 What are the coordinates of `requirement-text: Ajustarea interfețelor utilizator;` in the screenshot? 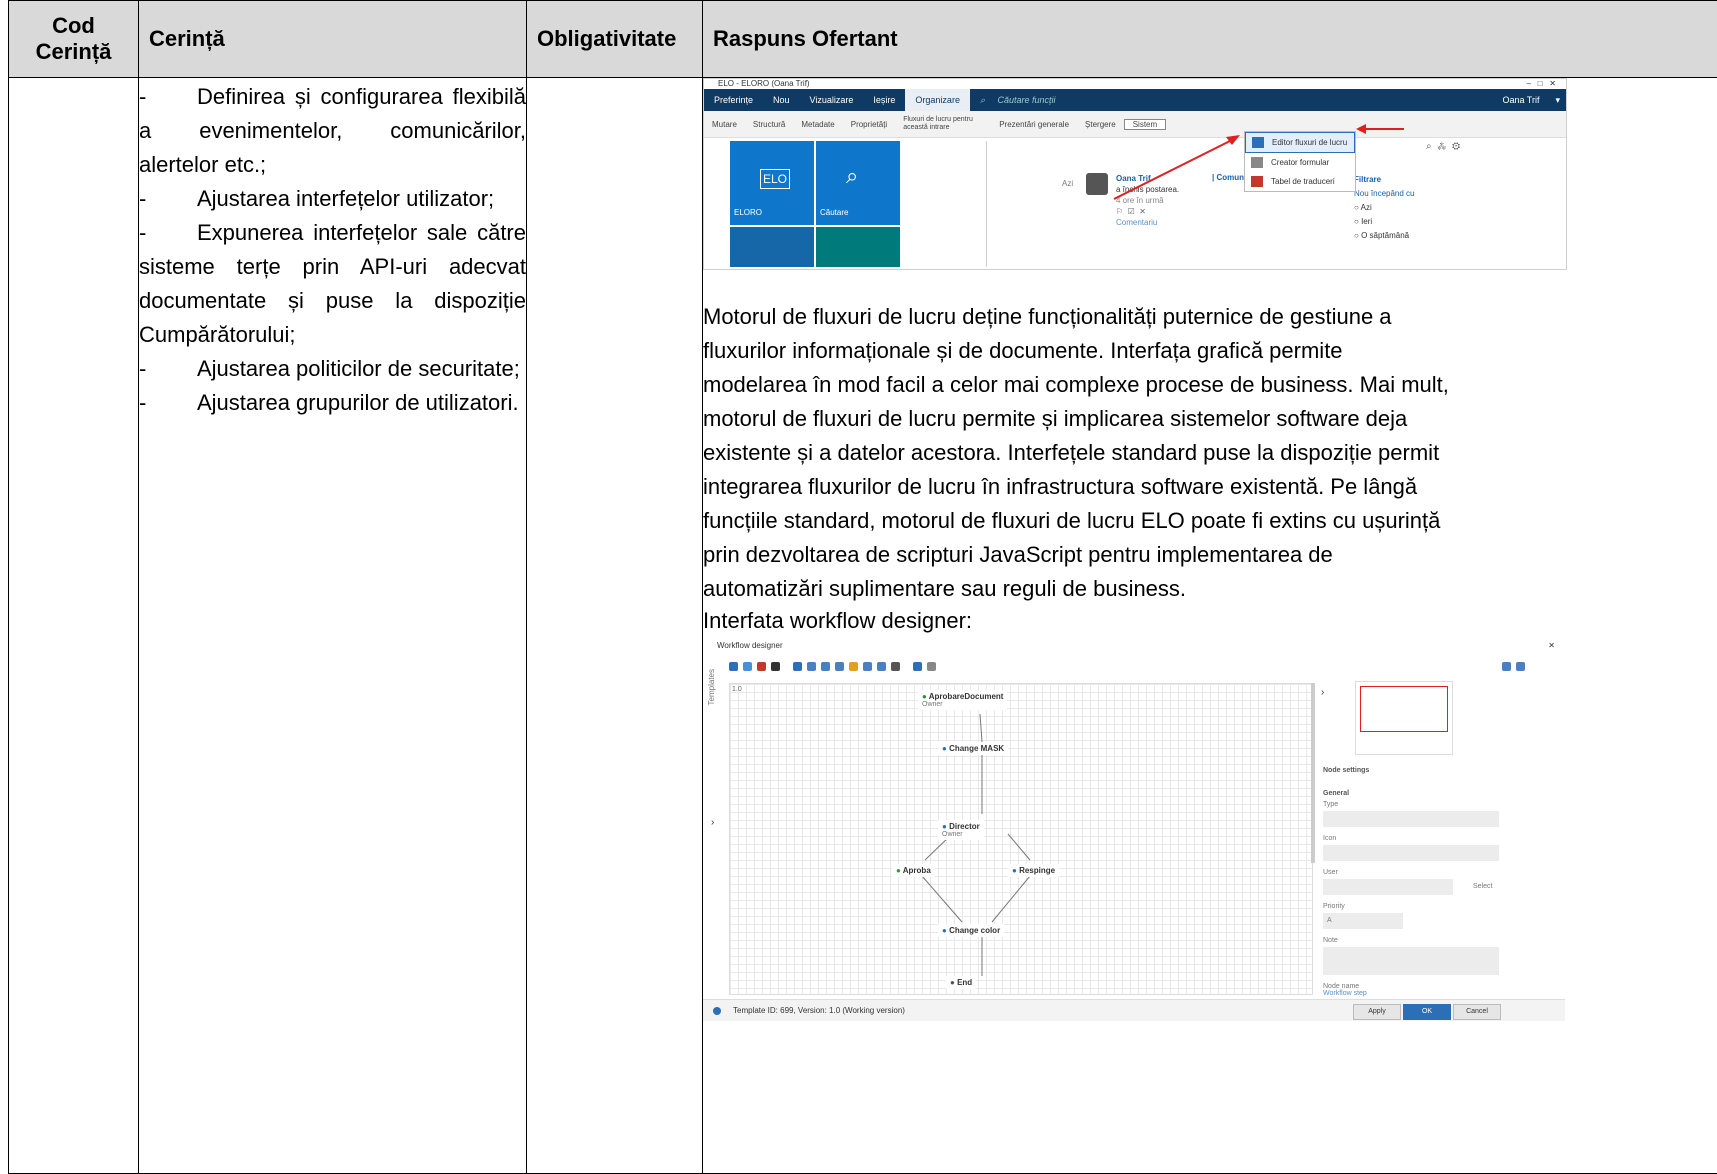 It's located at (345, 198).